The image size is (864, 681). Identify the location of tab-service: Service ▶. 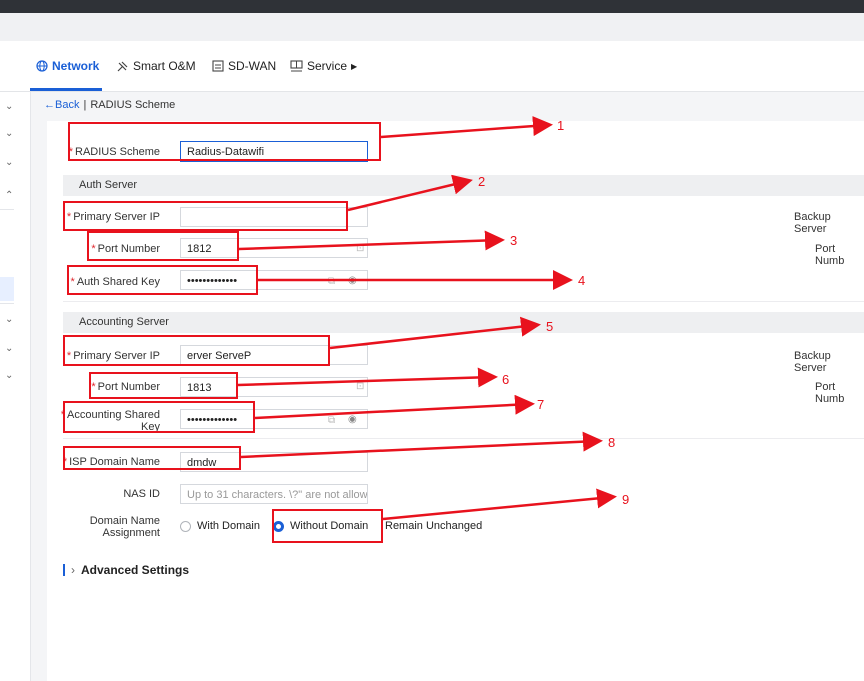
(323, 66).